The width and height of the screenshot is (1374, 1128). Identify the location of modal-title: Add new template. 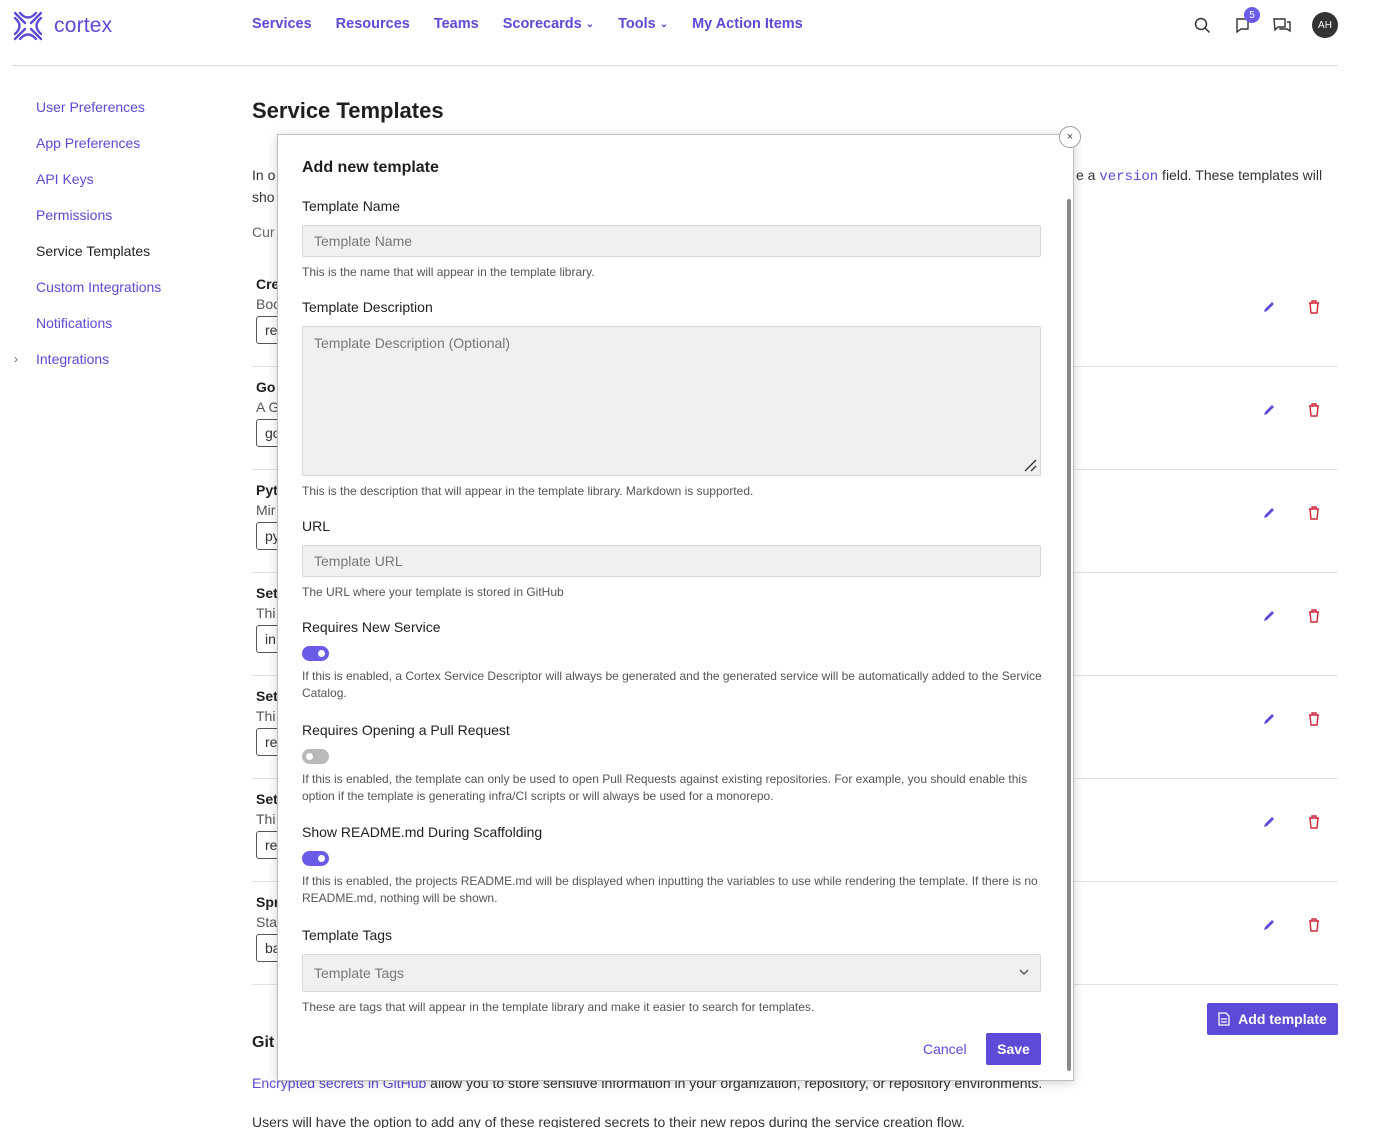
(370, 167).